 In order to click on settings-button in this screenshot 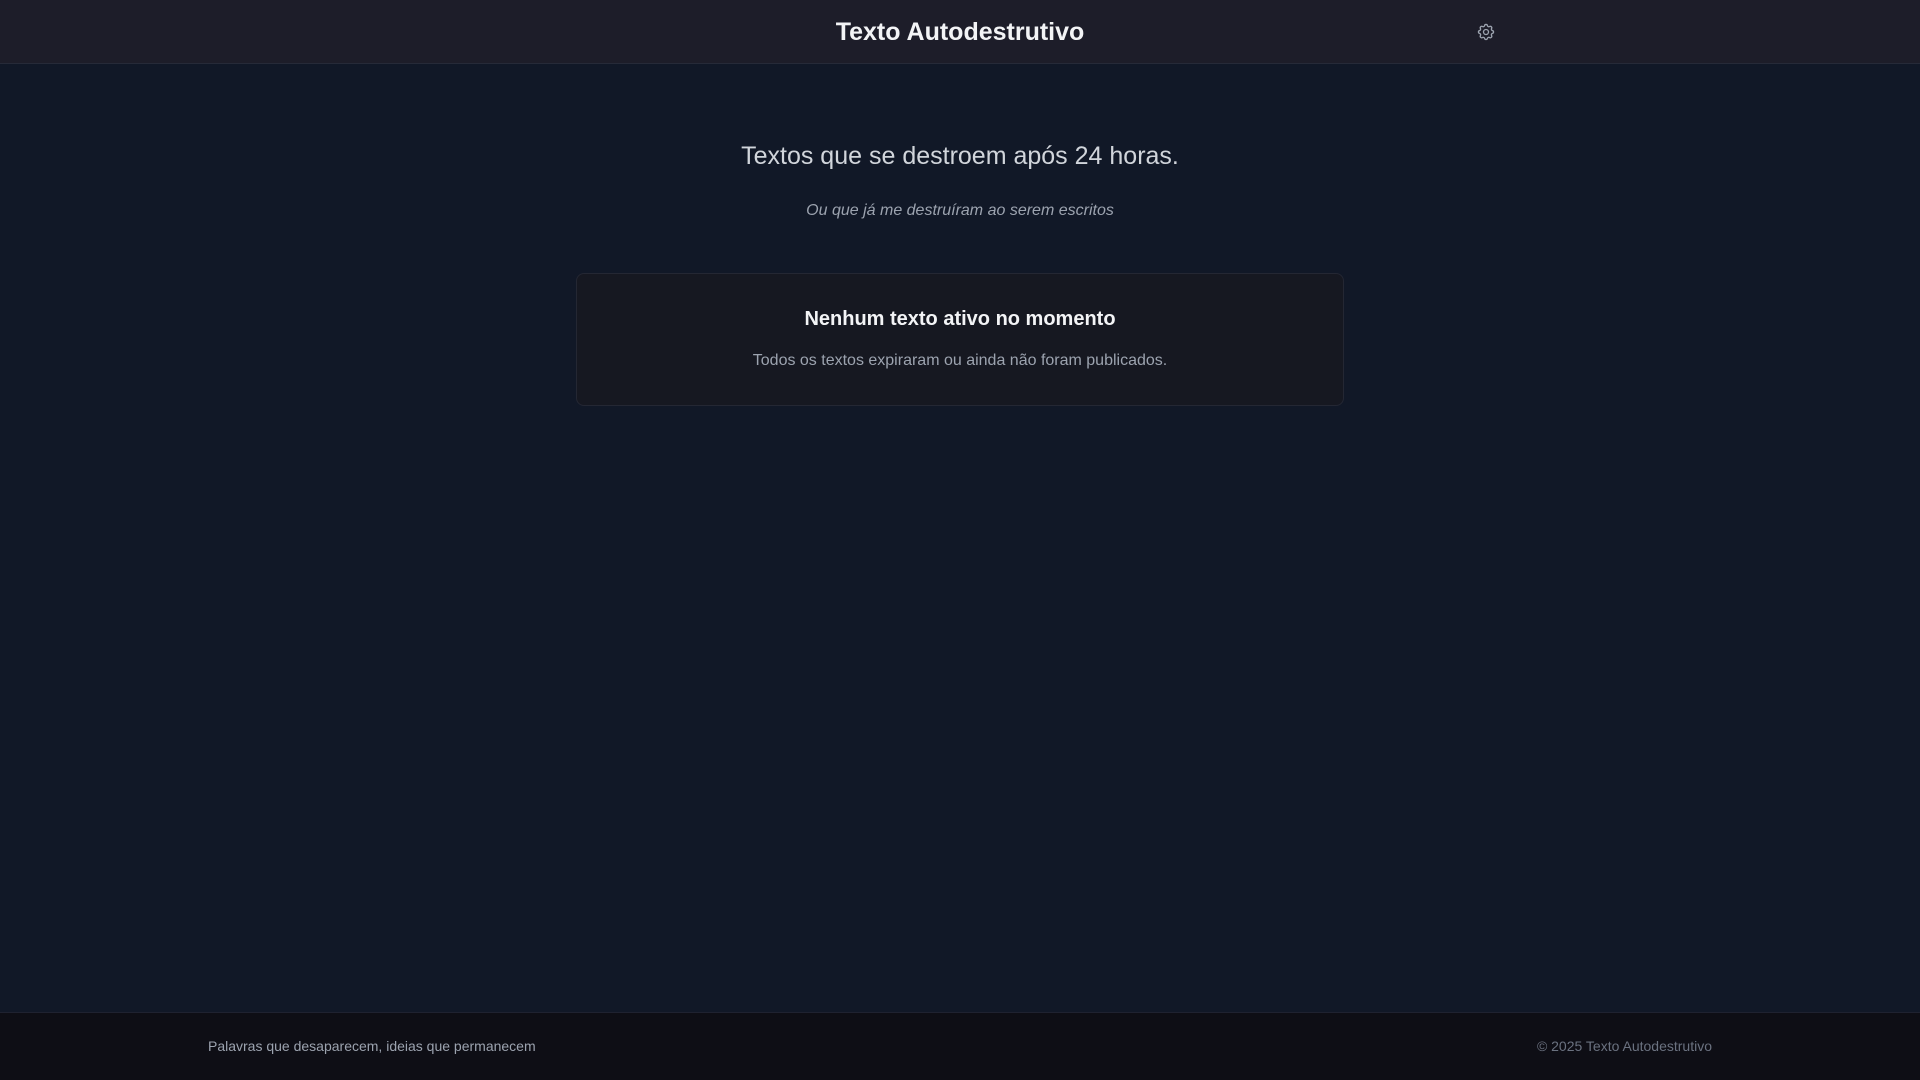, I will do `click(1486, 32)`.